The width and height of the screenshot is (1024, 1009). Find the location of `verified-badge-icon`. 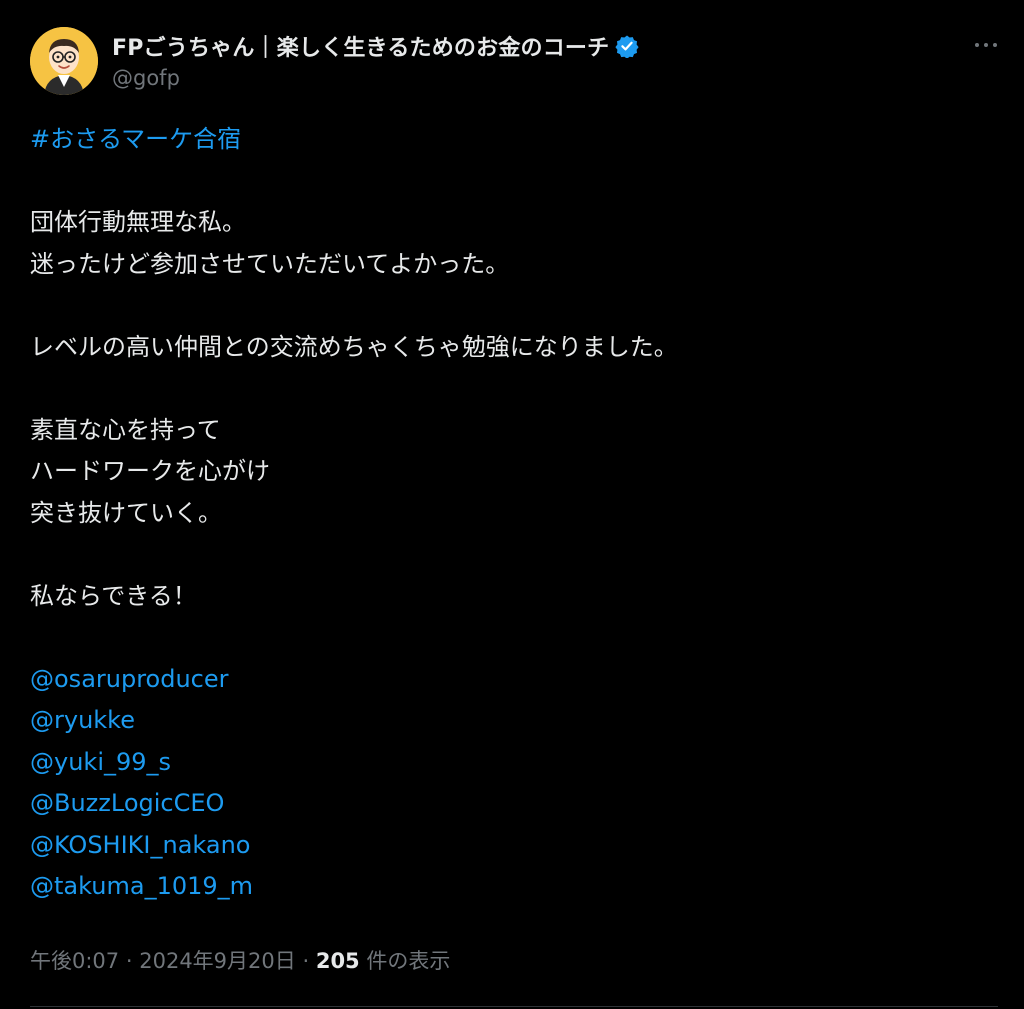

verified-badge-icon is located at coordinates (627, 46).